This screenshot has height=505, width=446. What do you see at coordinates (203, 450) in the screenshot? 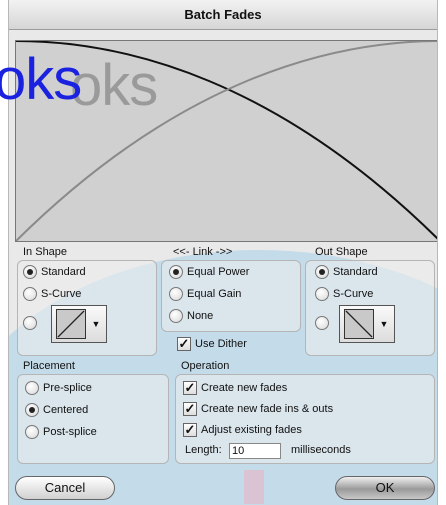
I see `length-label: Length:` at bounding box center [203, 450].